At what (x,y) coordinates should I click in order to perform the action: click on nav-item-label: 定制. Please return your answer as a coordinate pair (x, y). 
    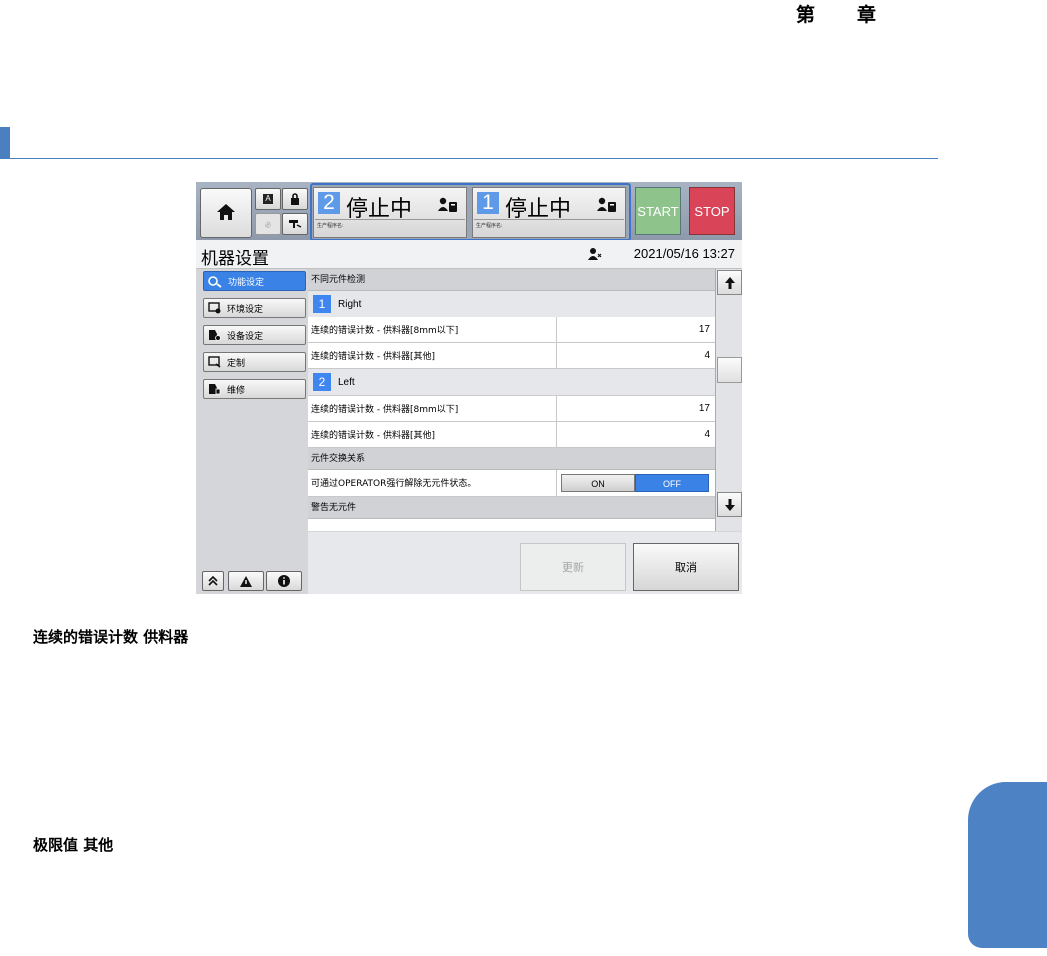
    Looking at the image, I should click on (236, 363).